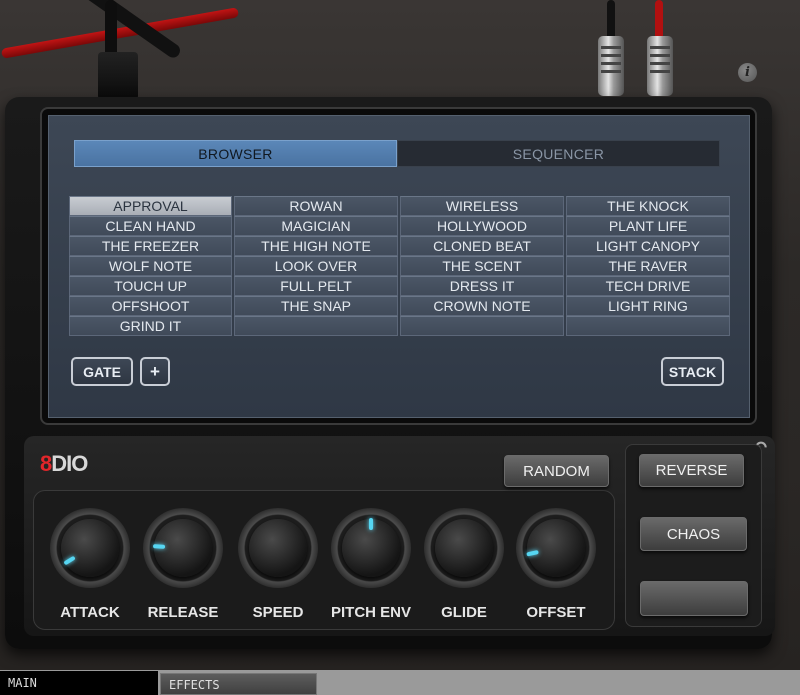  I want to click on reverse-button: REVERSE, so click(691, 470).